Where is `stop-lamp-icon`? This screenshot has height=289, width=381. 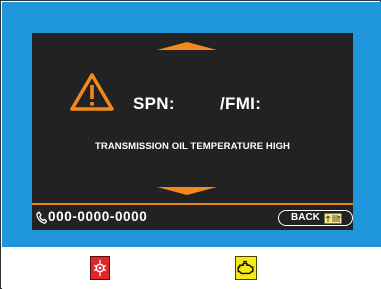
stop-lamp-icon is located at coordinates (100, 268).